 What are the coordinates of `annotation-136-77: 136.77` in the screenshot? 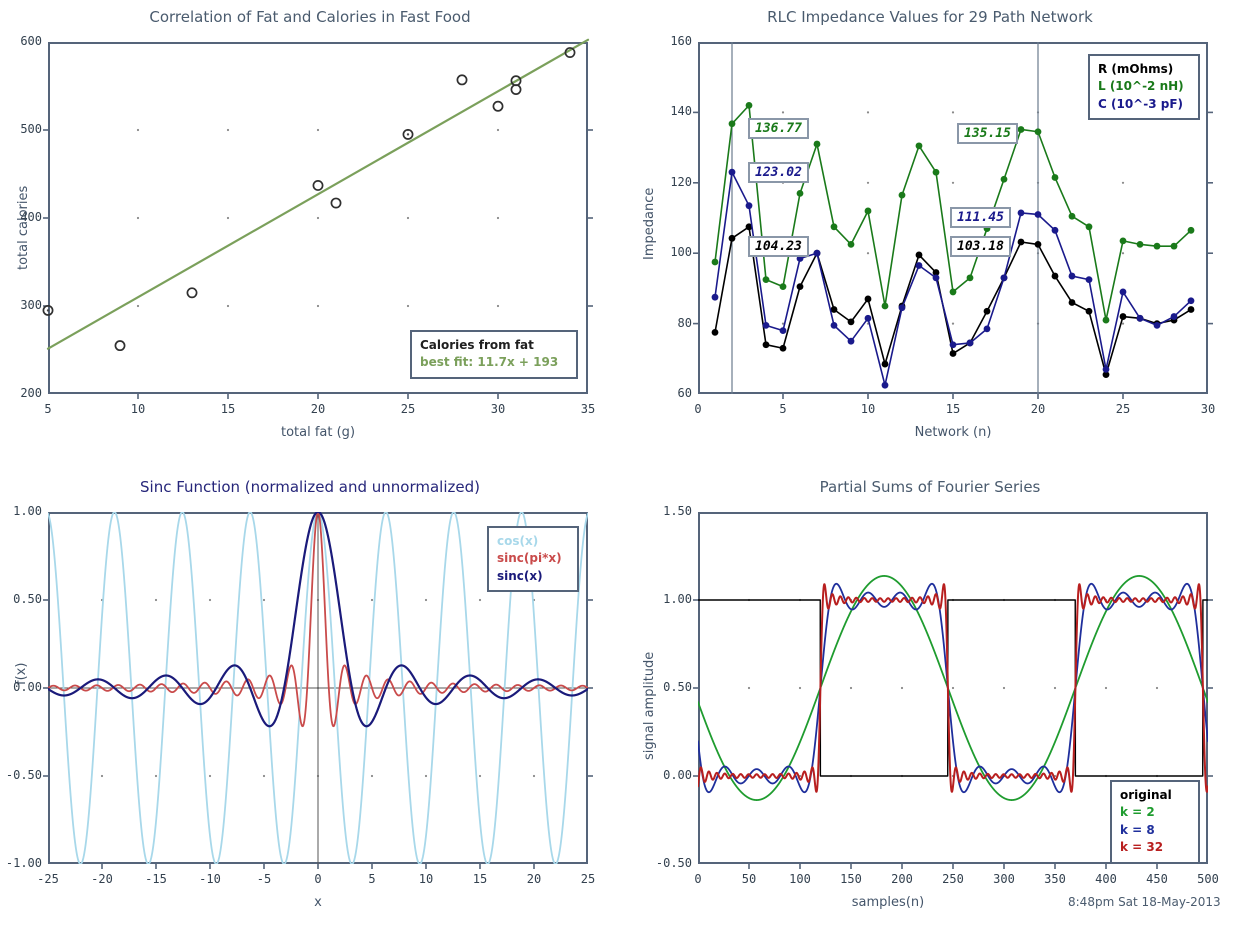 It's located at (778, 128).